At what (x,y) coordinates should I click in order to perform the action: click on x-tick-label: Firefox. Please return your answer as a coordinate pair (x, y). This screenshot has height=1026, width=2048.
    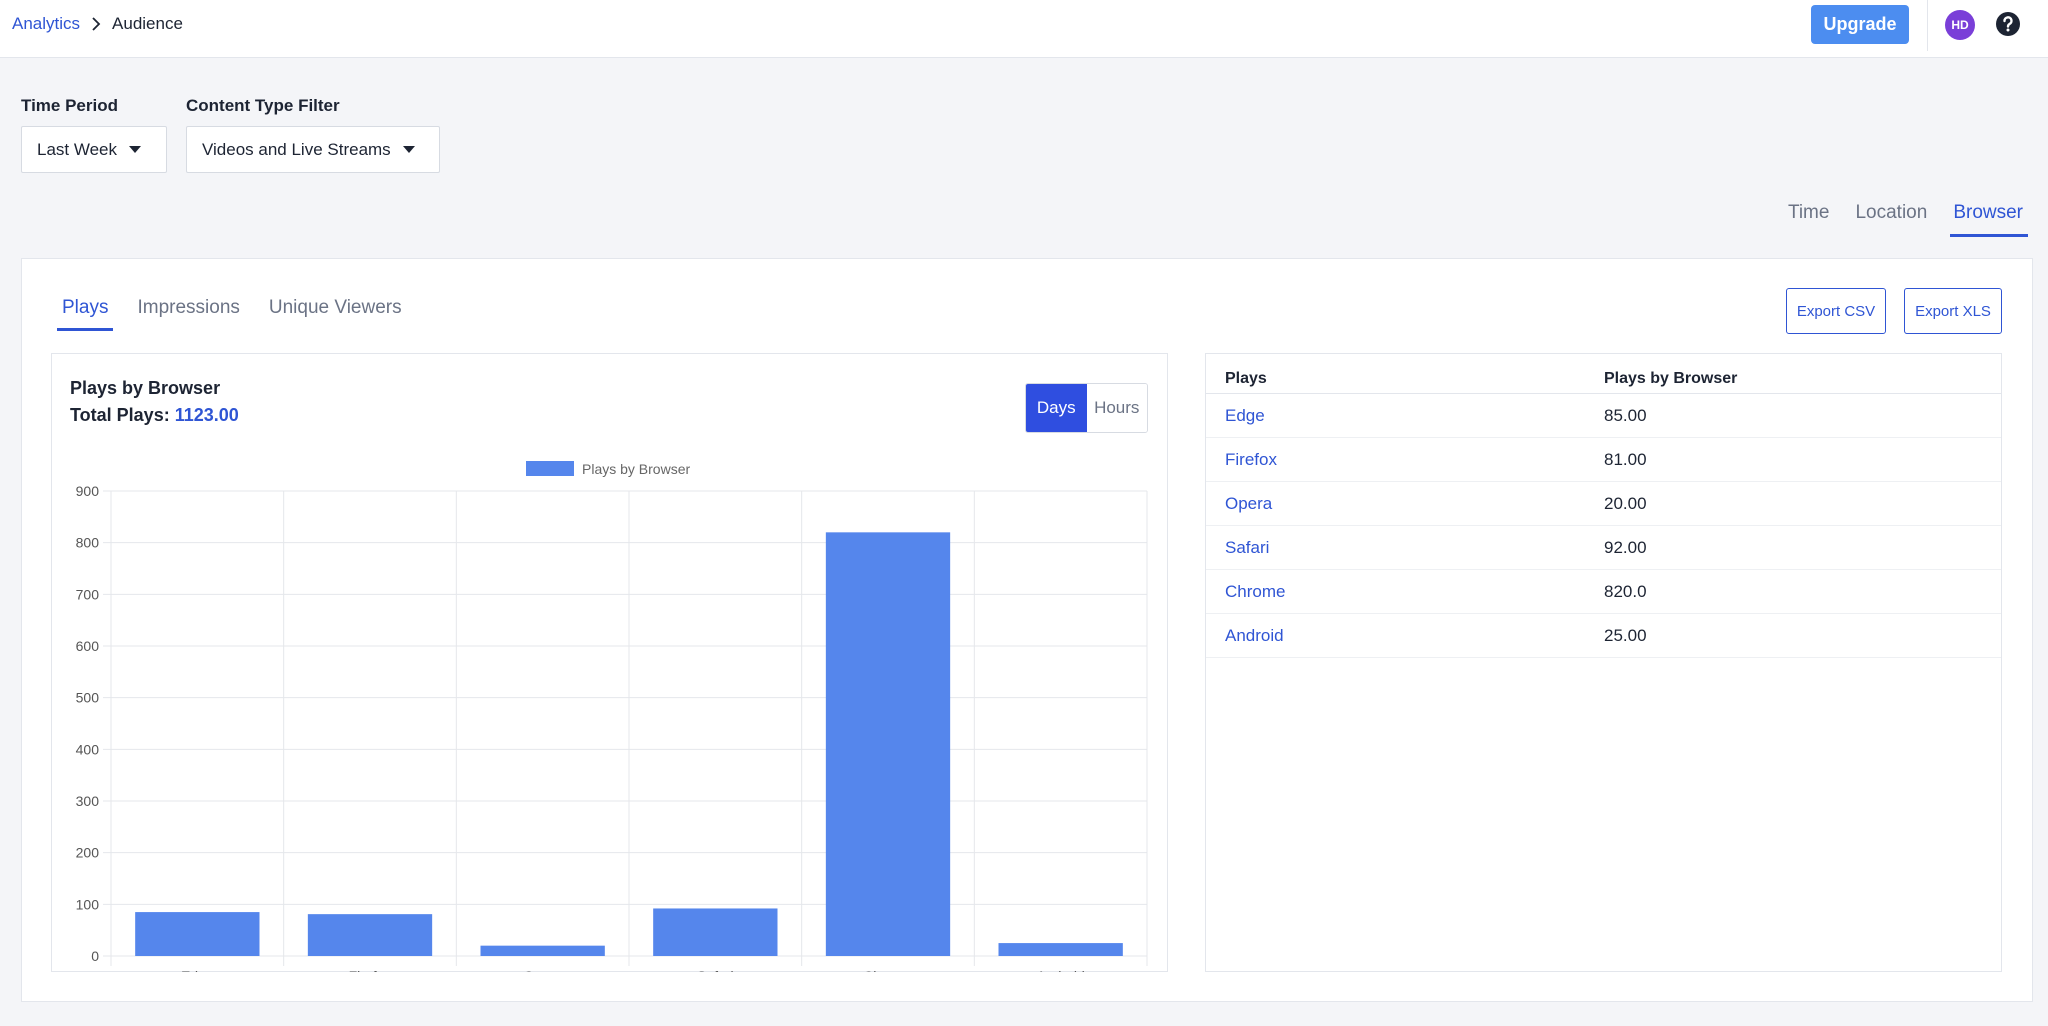
    Looking at the image, I should click on (370, 970).